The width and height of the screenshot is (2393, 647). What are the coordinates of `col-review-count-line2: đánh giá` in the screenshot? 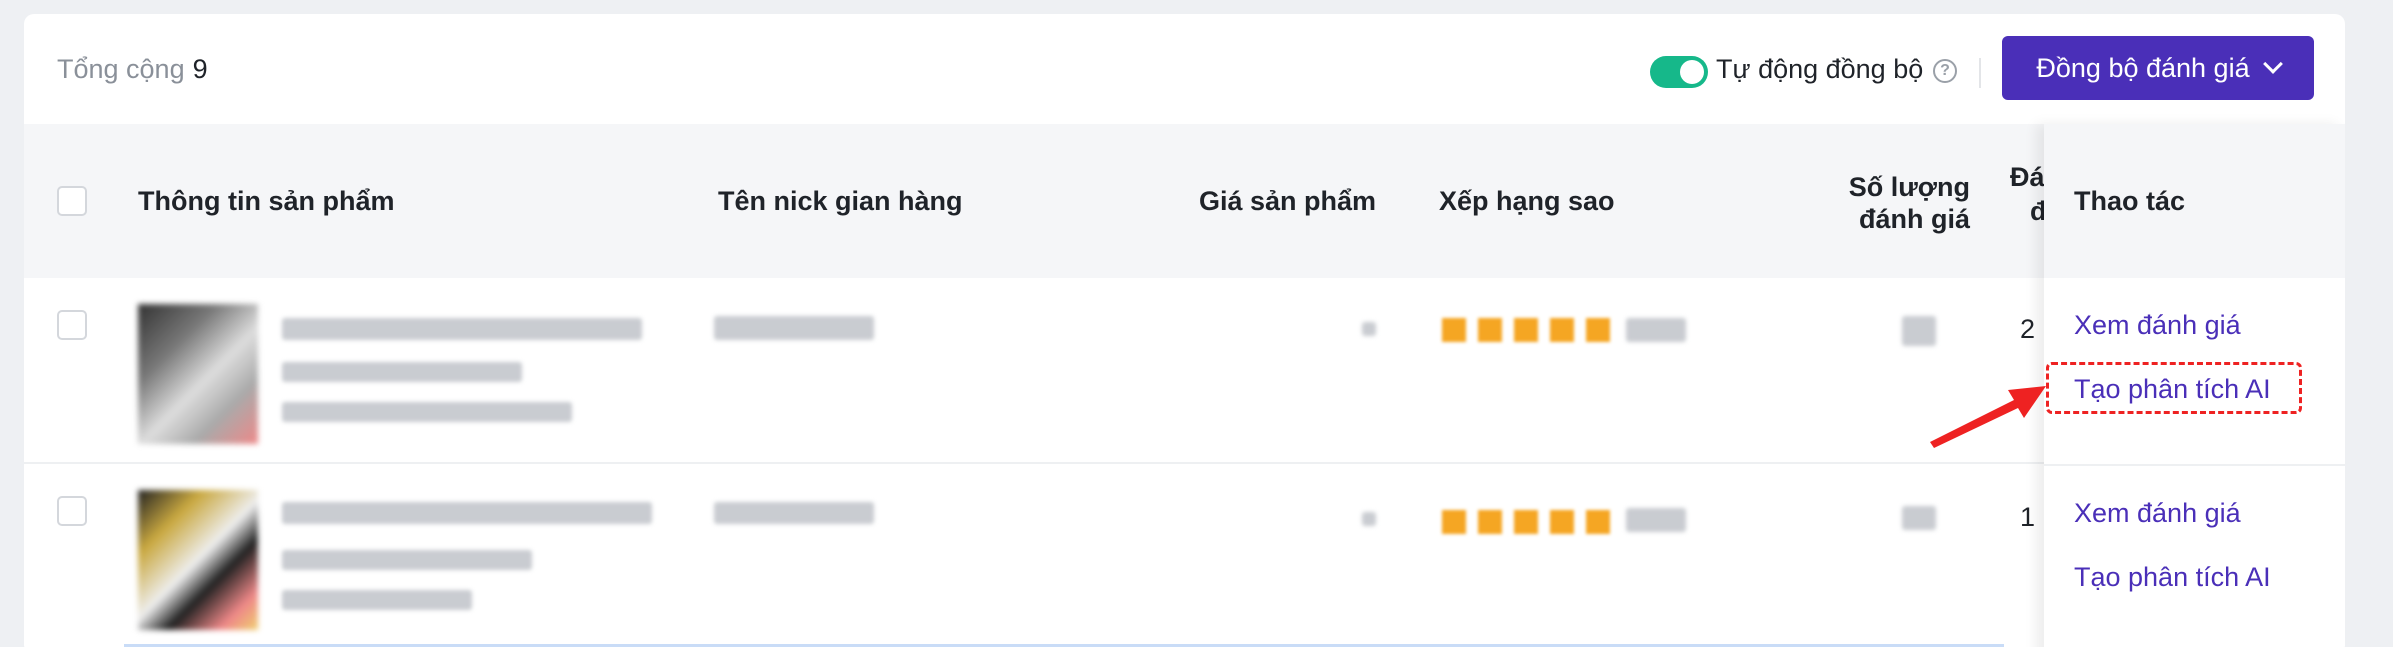 It's located at (1914, 219).